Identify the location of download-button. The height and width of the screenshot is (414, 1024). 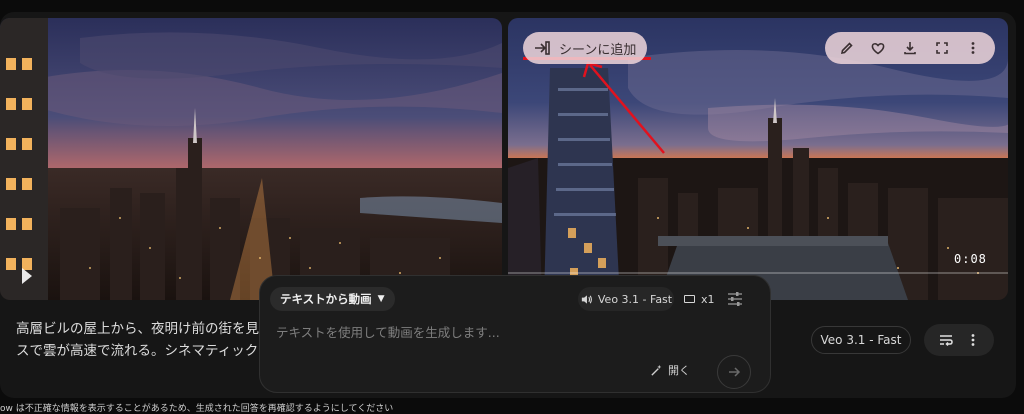
(910, 48).